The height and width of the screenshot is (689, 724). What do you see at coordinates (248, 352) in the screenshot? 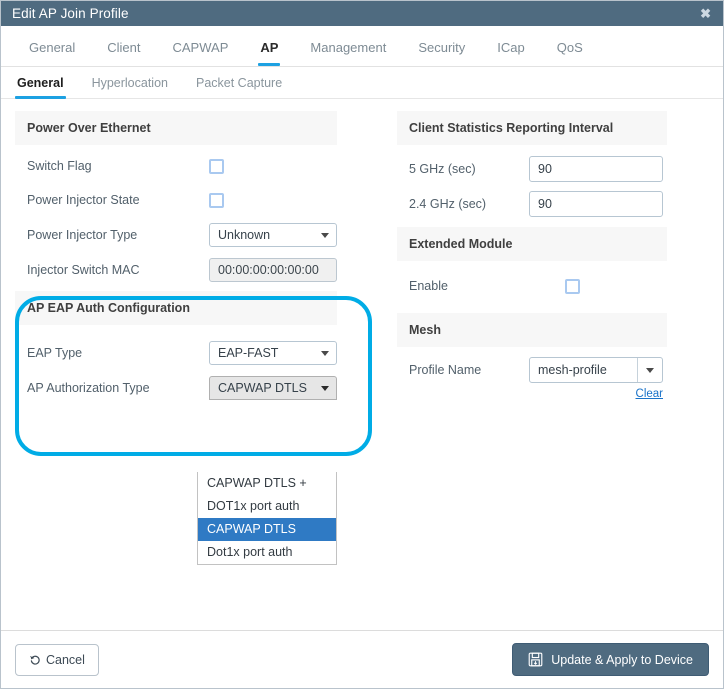
I see `eap-type-value: EAP-FAST` at bounding box center [248, 352].